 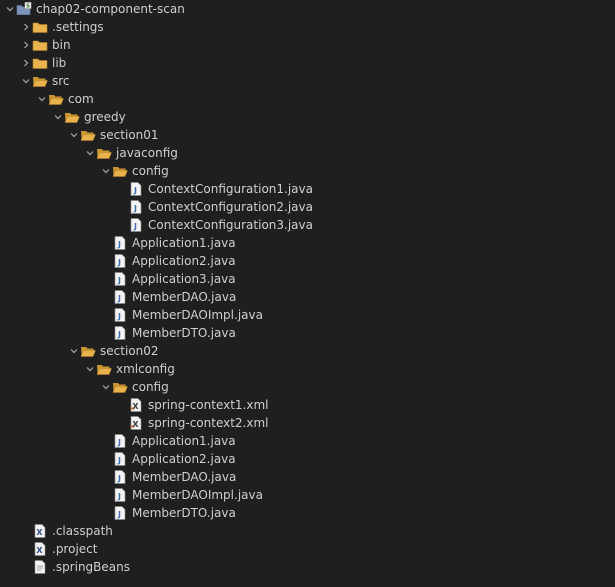 I want to click on tree-item: lib, so click(x=307, y=63).